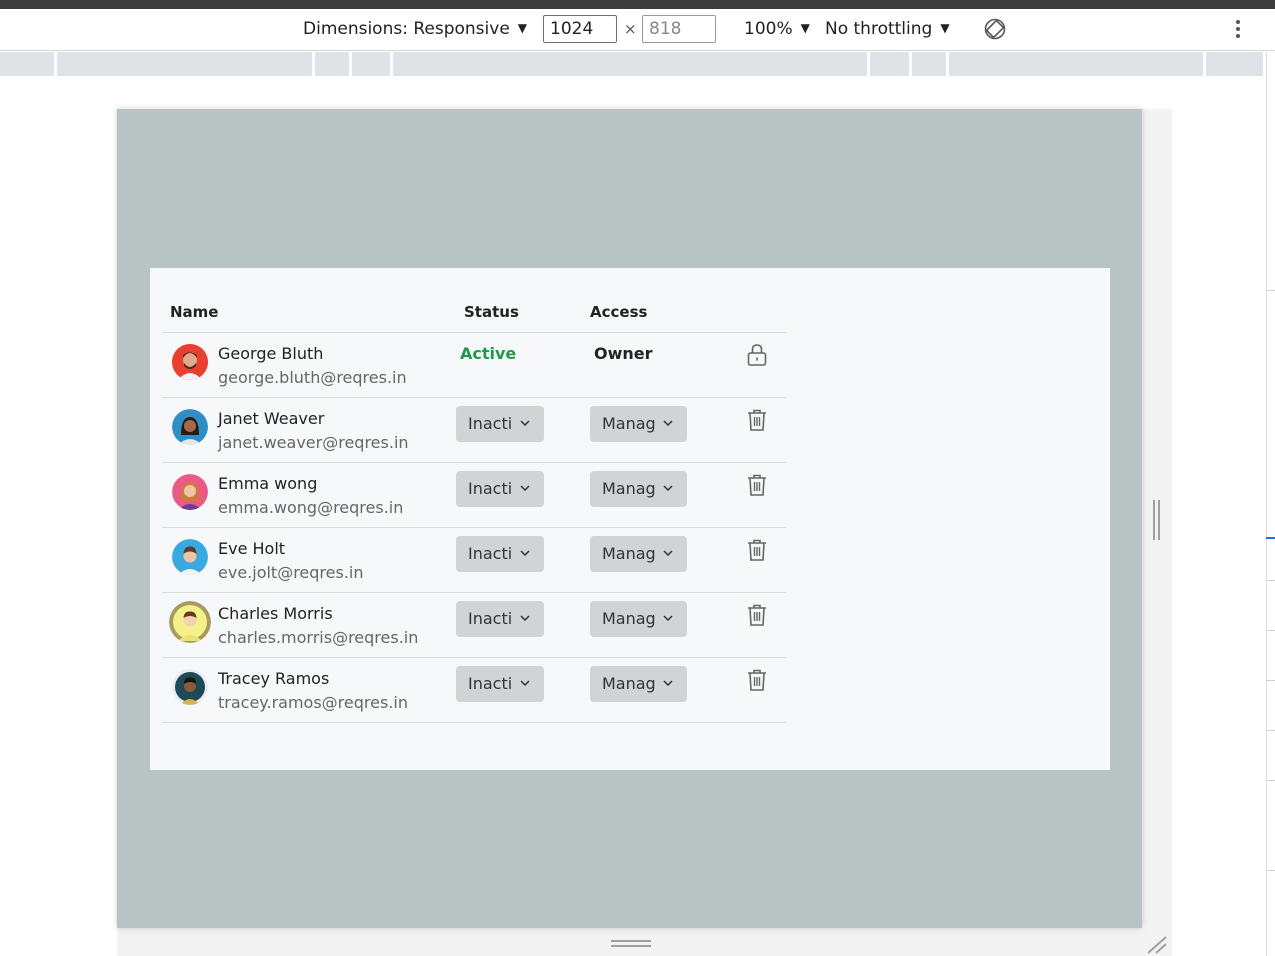  What do you see at coordinates (271, 353) in the screenshot?
I see `user-name: George Bluth` at bounding box center [271, 353].